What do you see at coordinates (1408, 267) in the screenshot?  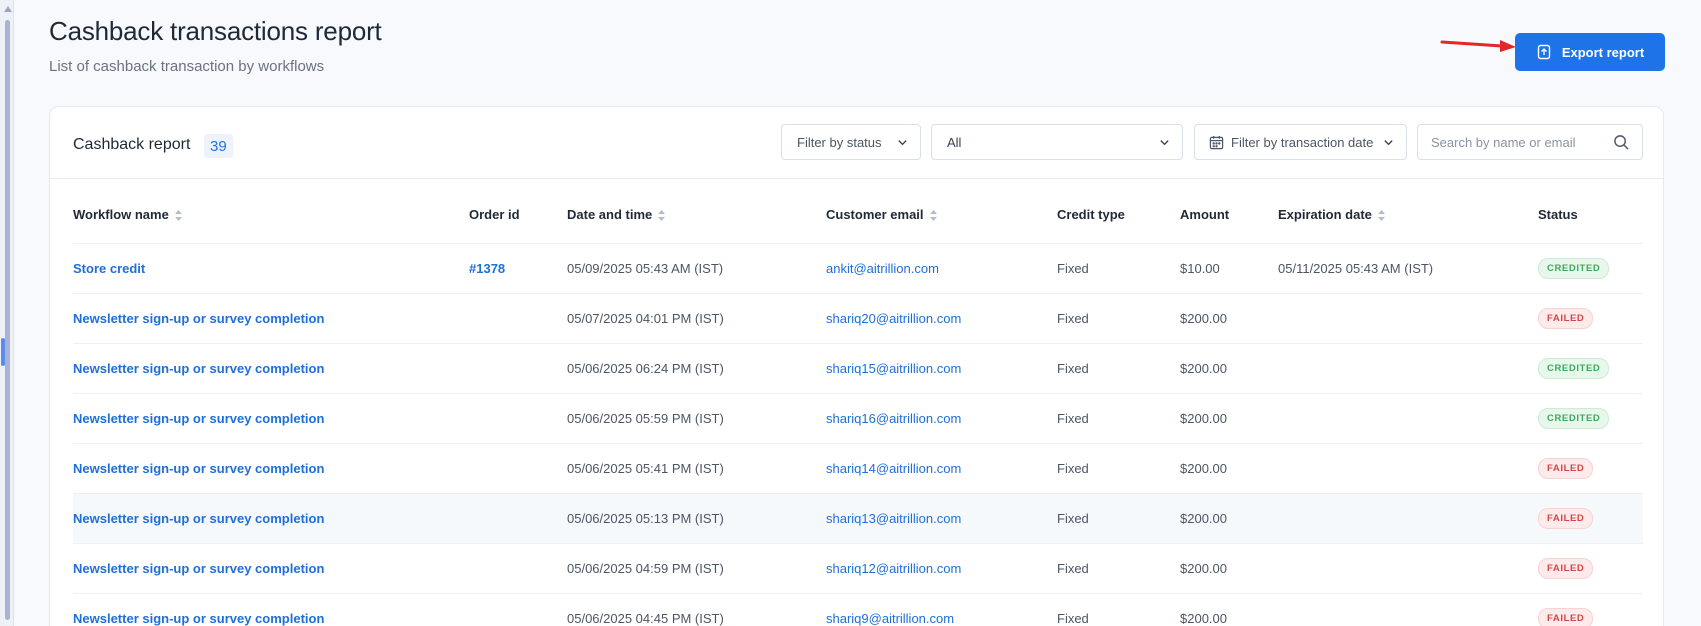 I see `expiration-date-cell: 05/11/2025 05:43 AM (IST)` at bounding box center [1408, 267].